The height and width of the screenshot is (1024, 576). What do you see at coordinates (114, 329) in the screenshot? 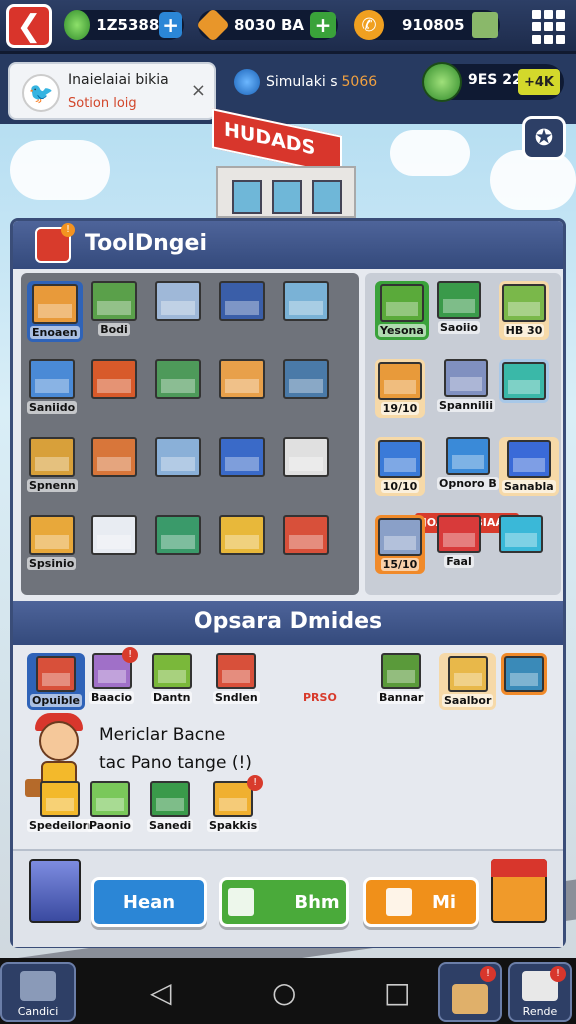
I see `building-label: Bodi` at bounding box center [114, 329].